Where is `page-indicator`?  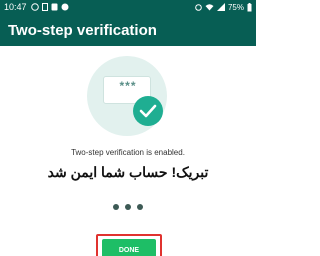 page-indicator is located at coordinates (128, 207).